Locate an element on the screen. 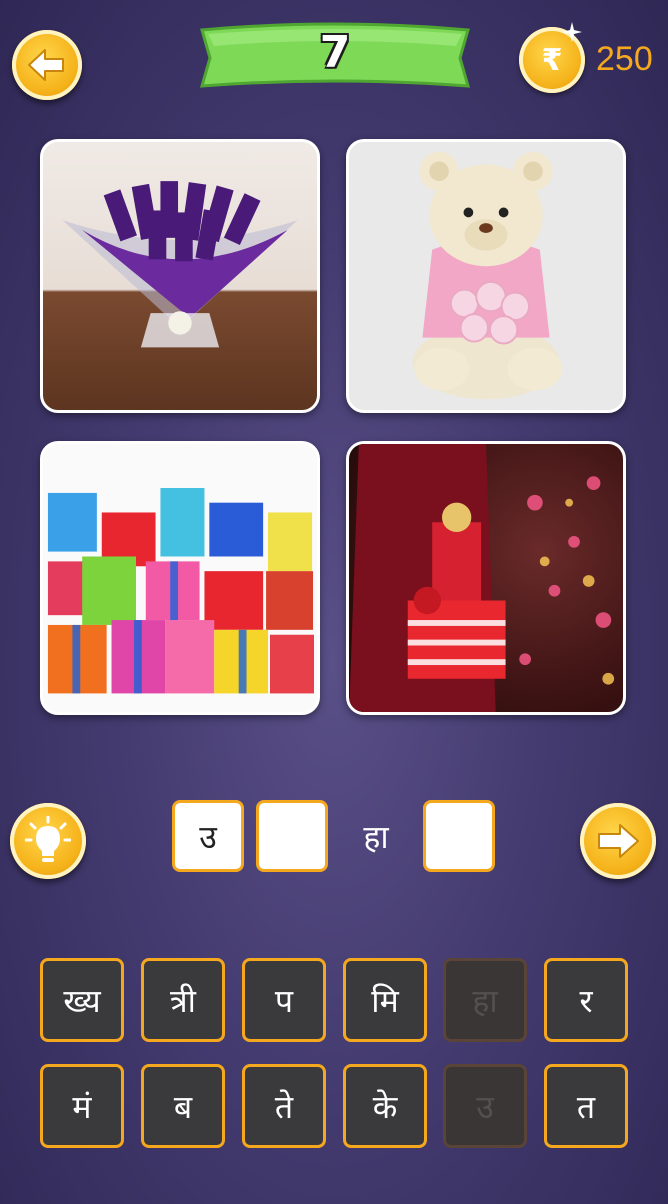 Image resolution: width=668 pixels, height=1204 pixels. arrow-right-icon is located at coordinates (618, 841).